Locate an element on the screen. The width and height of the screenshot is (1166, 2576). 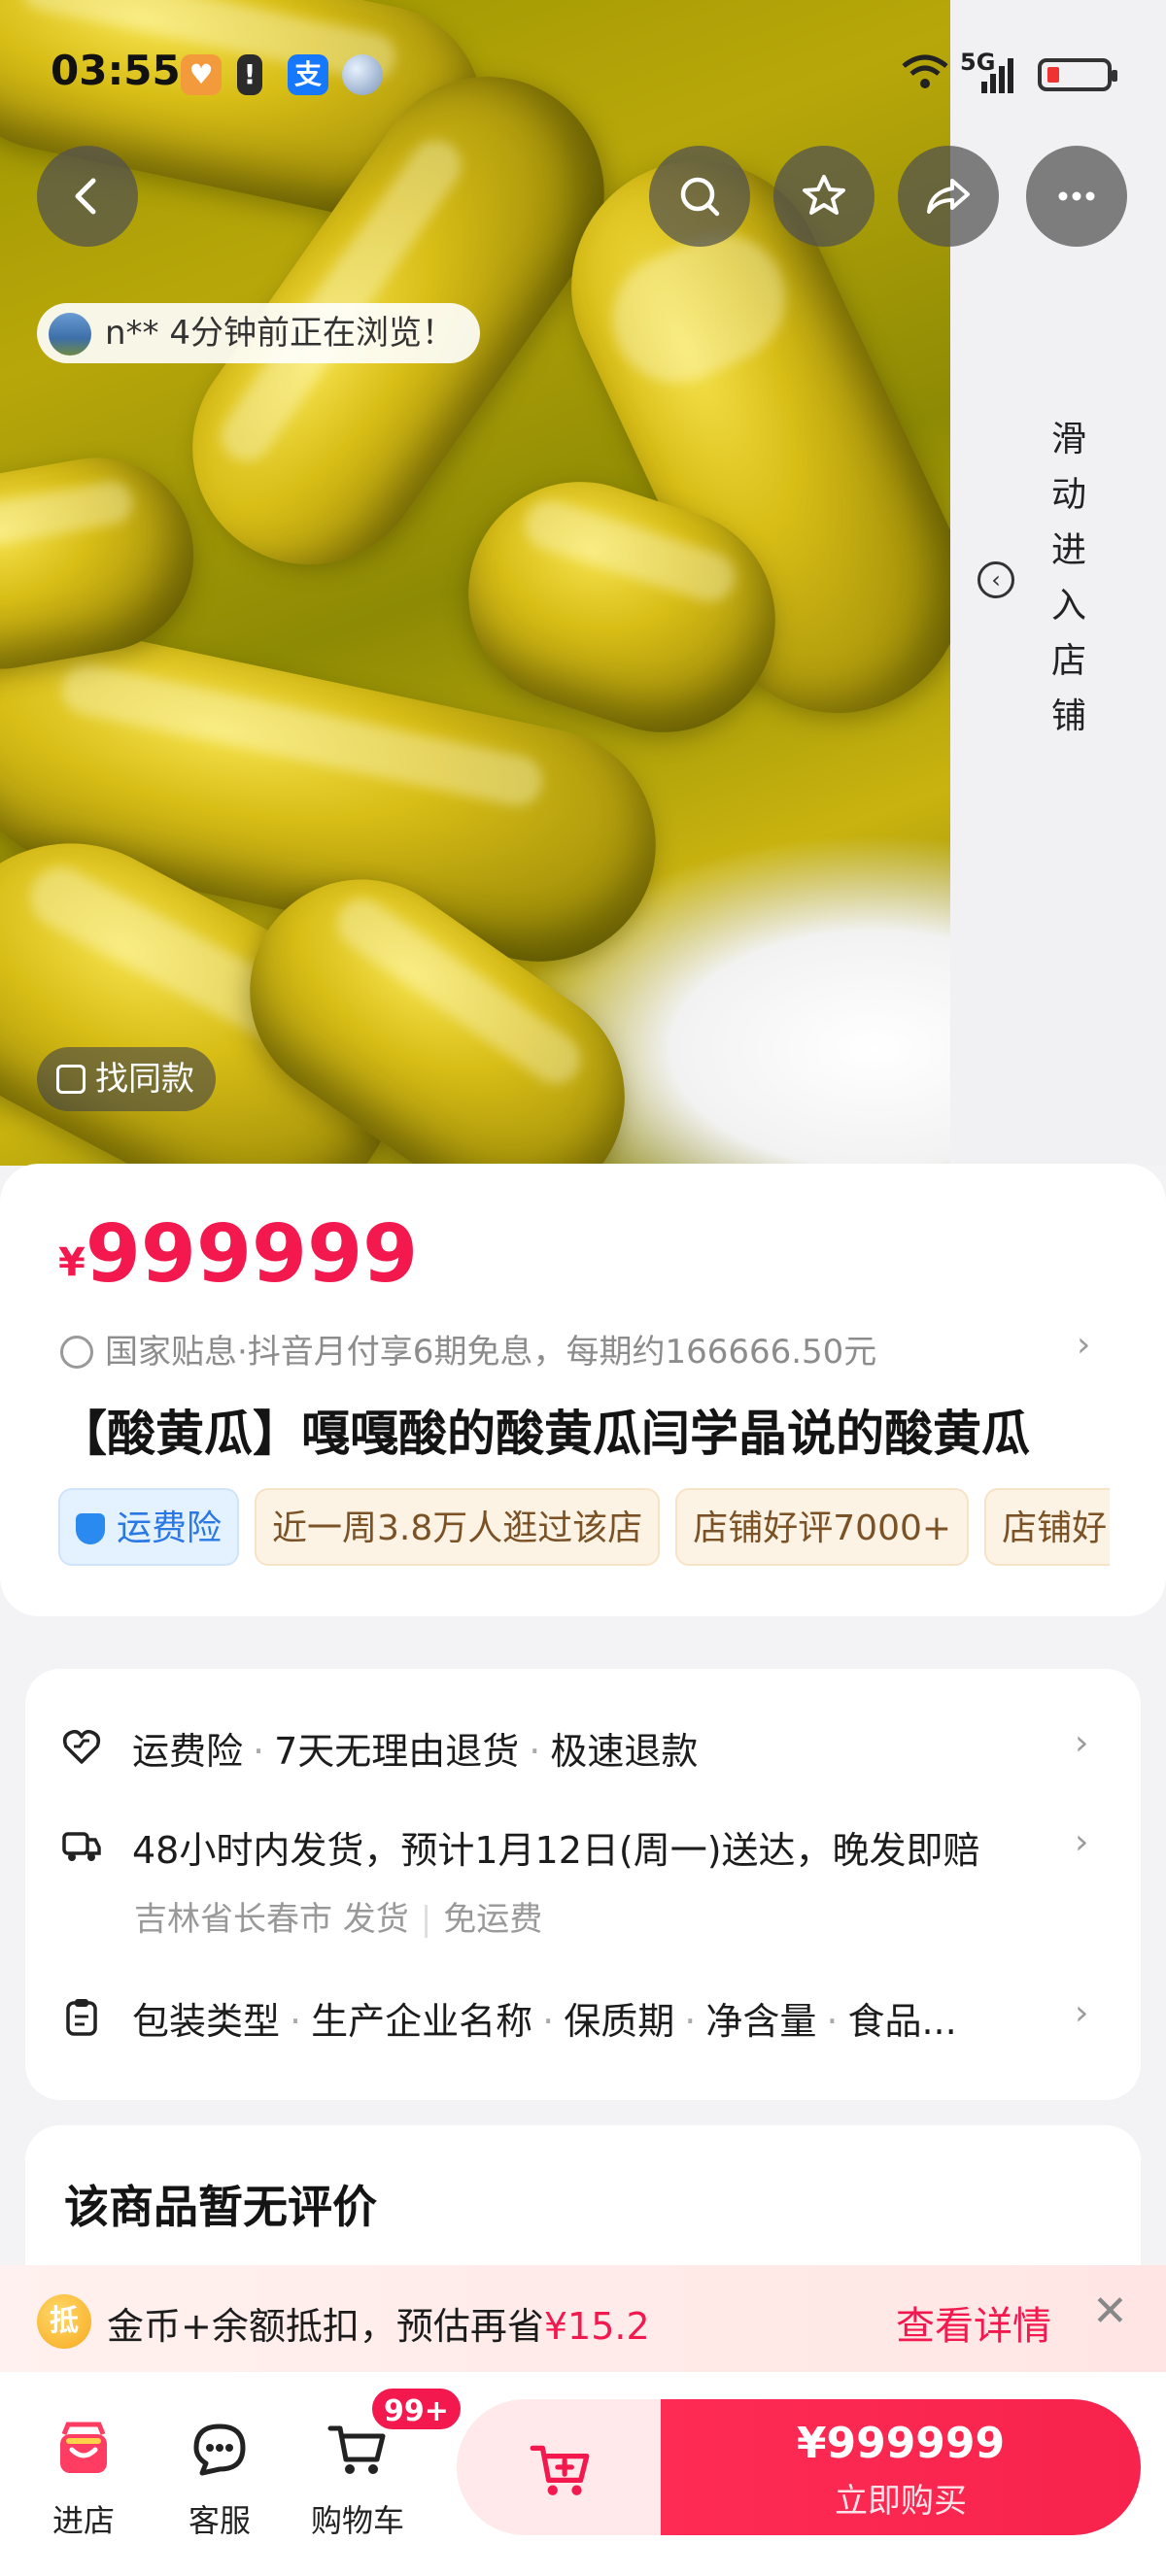
chevron-left-icon is located at coordinates (85, 196).